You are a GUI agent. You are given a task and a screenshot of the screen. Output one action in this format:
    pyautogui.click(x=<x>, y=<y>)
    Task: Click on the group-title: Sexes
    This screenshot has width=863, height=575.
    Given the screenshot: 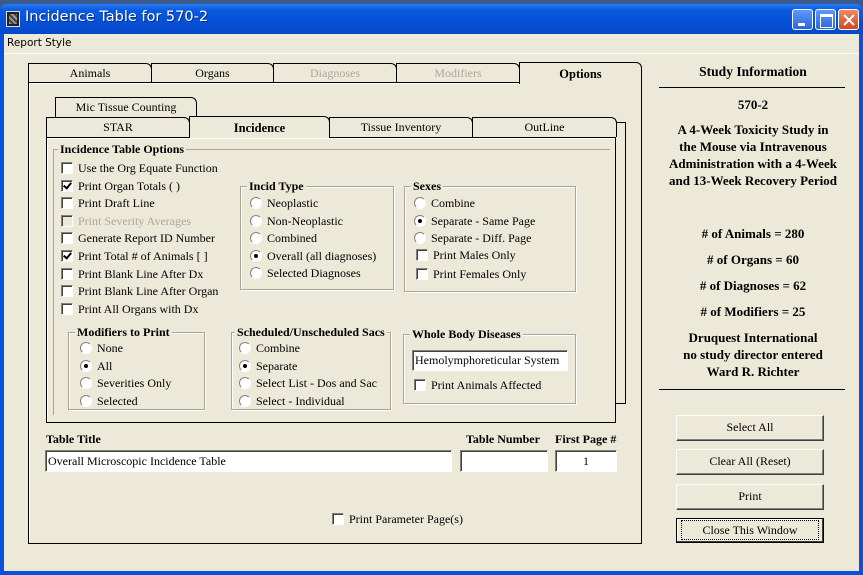 What is the action you would take?
    pyautogui.click(x=427, y=186)
    